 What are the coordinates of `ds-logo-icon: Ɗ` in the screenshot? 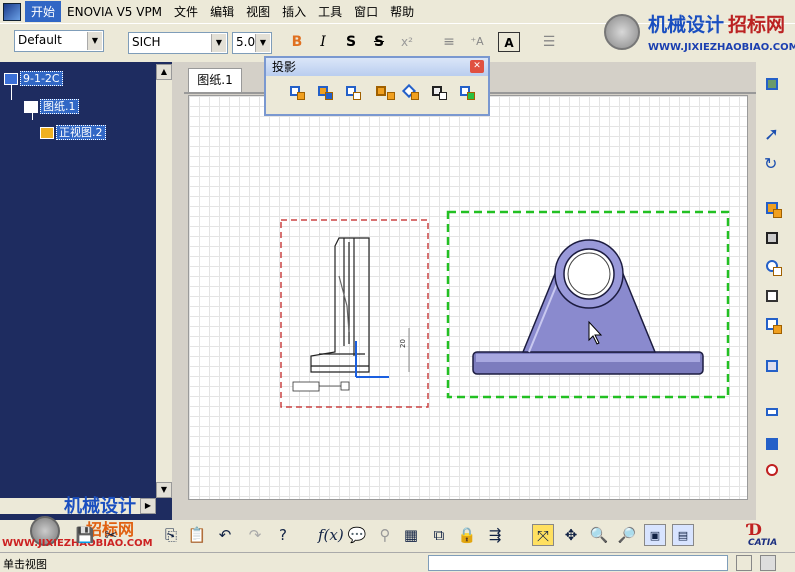 It's located at (755, 529).